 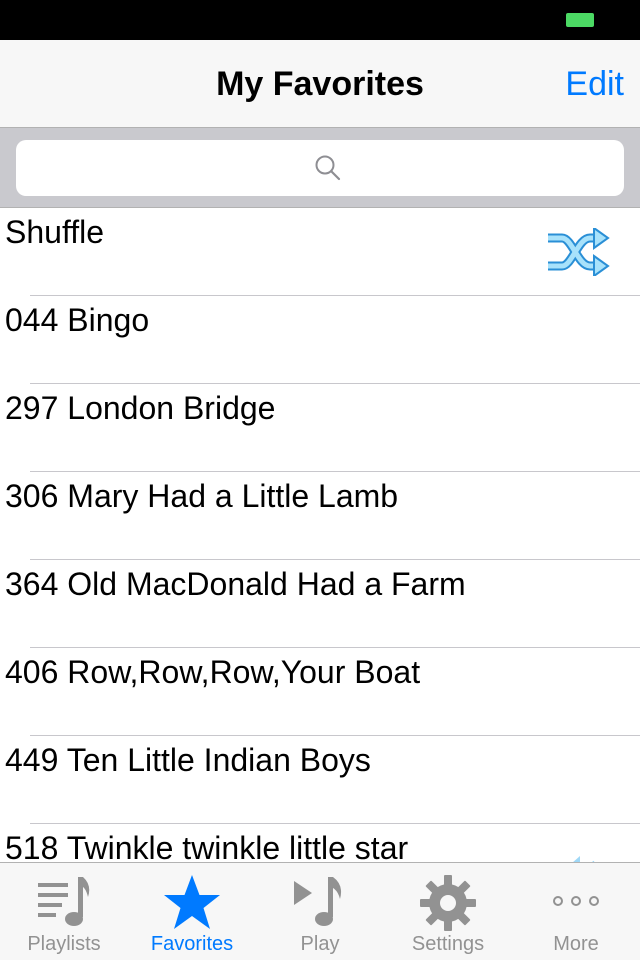 What do you see at coordinates (64, 944) in the screenshot?
I see `tab-label: Playlists` at bounding box center [64, 944].